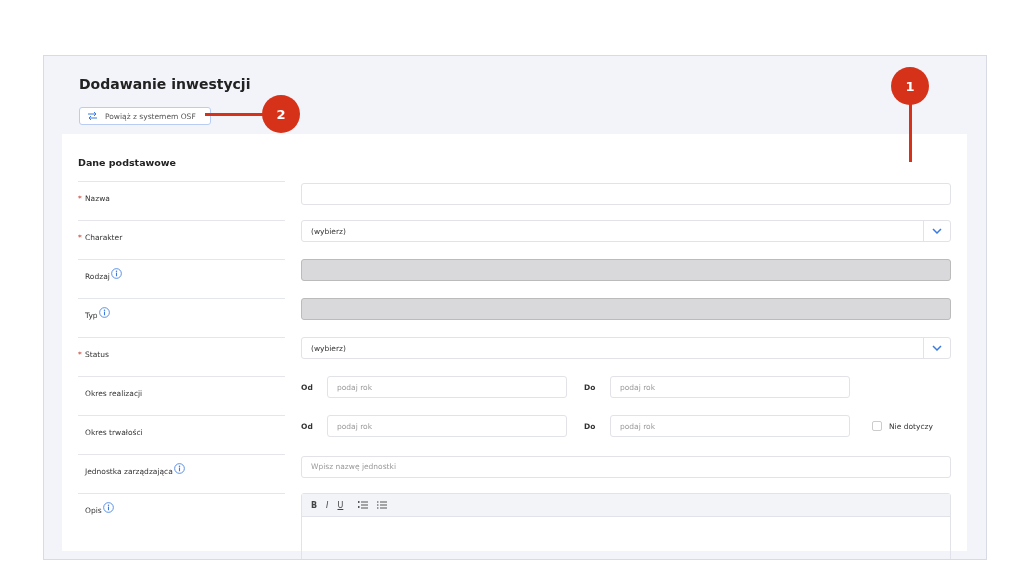 The height and width of the screenshot is (576, 1024). I want to click on checkbox, so click(877, 426).